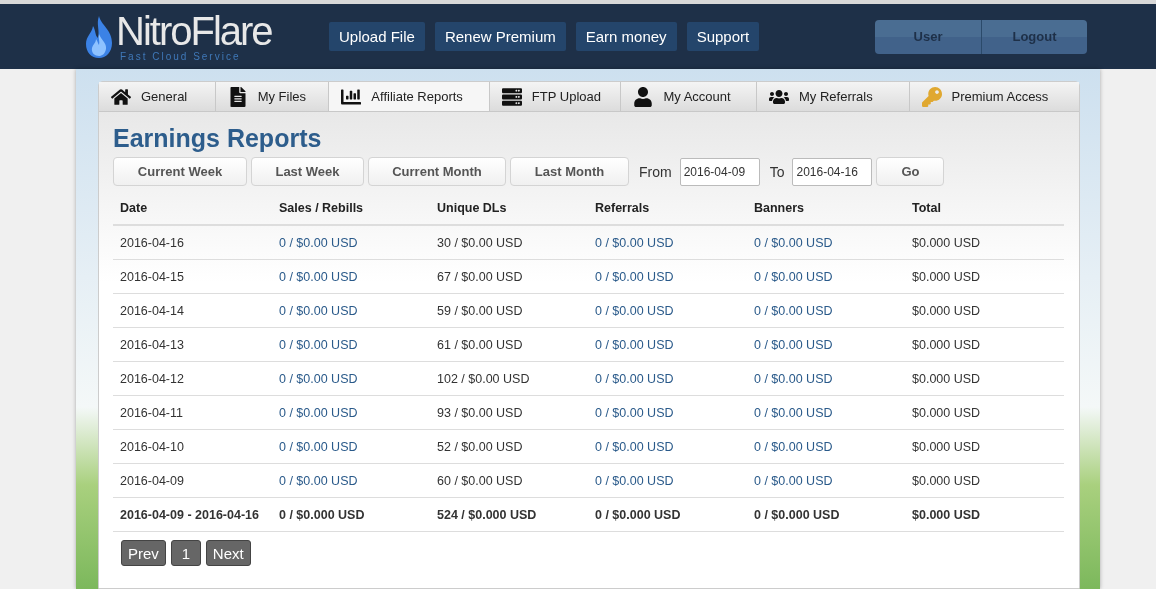 This screenshot has height=589, width=1156. I want to click on table-cell-text: 2016-04-09, so click(152, 480).